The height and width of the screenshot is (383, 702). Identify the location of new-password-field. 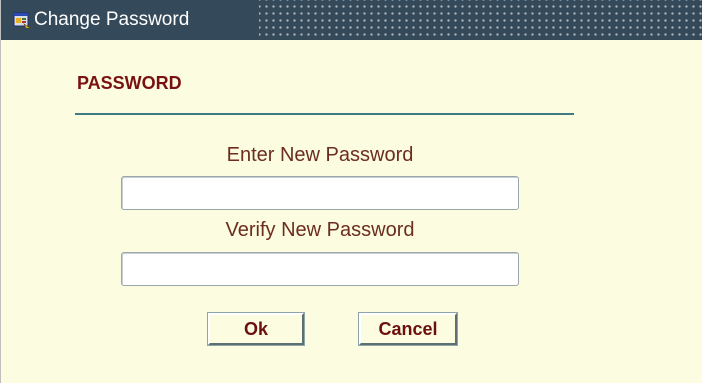
(320, 193).